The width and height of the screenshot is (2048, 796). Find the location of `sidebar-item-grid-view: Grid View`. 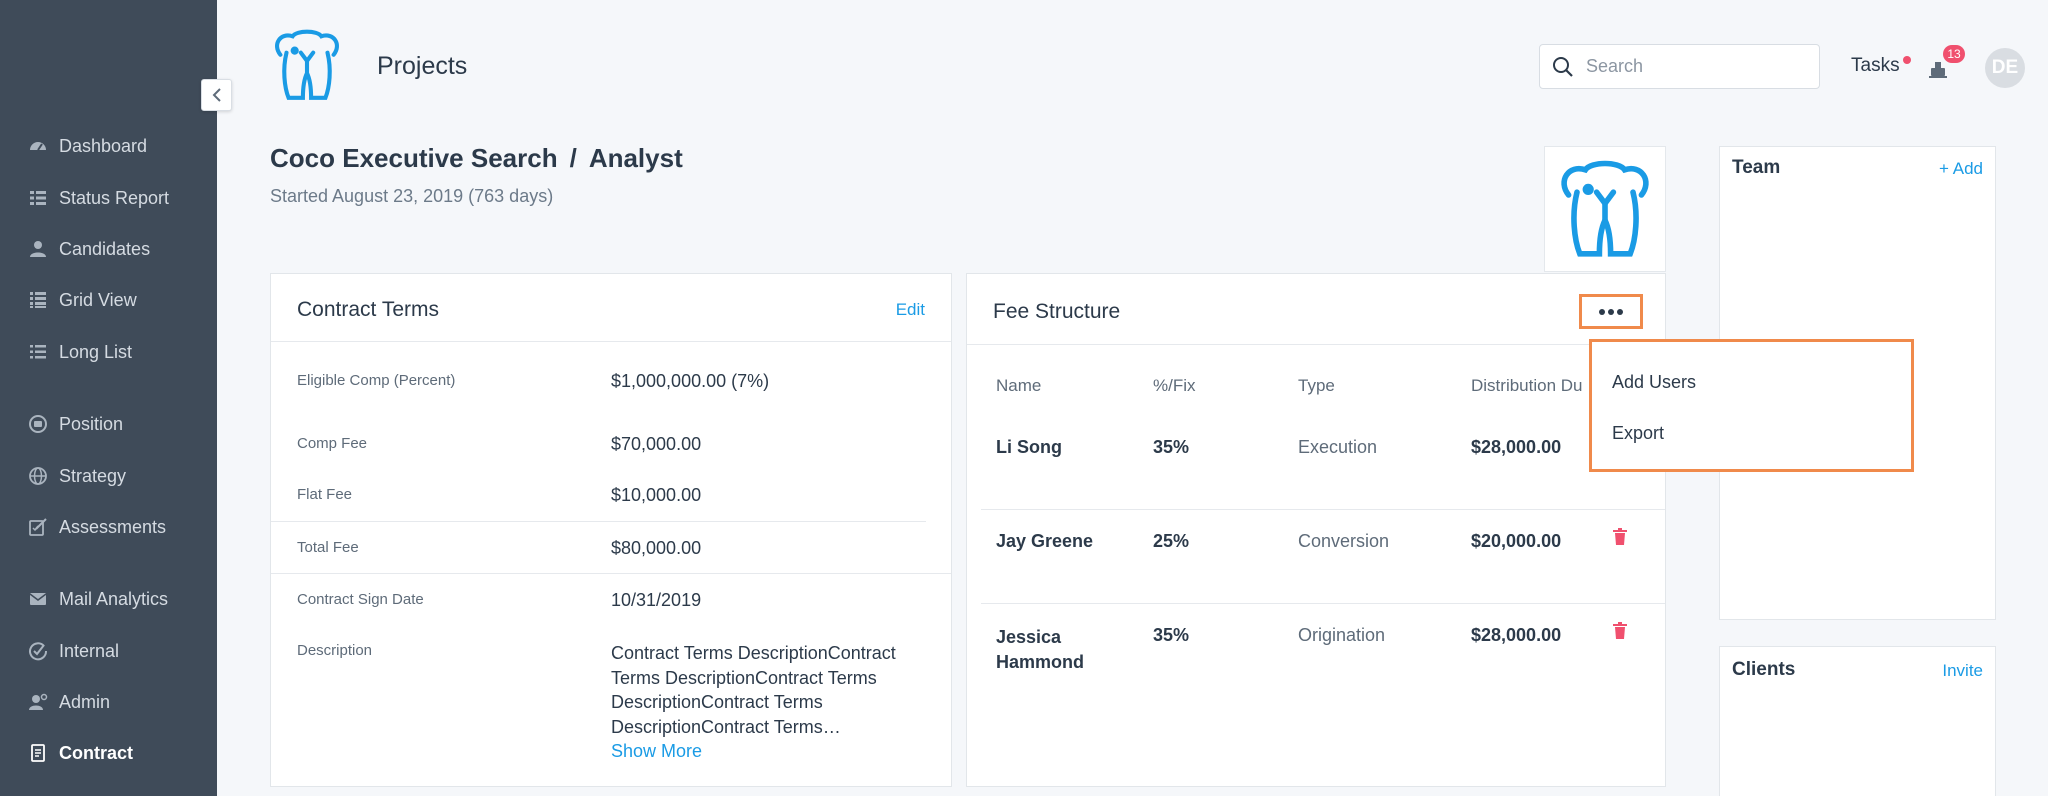

sidebar-item-grid-view: Grid View is located at coordinates (82, 300).